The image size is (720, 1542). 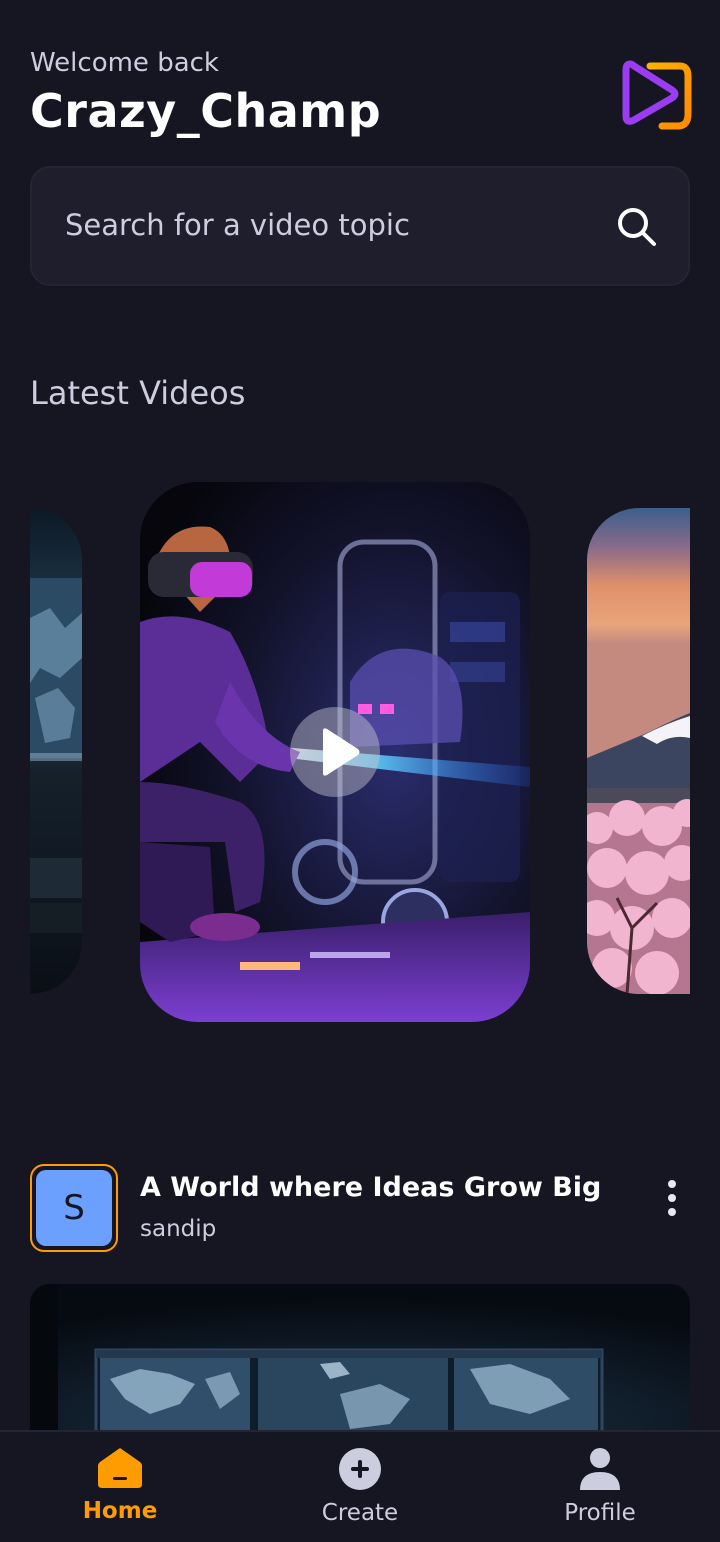 I want to click on latest-videos-title: Latest Videos, so click(x=138, y=393).